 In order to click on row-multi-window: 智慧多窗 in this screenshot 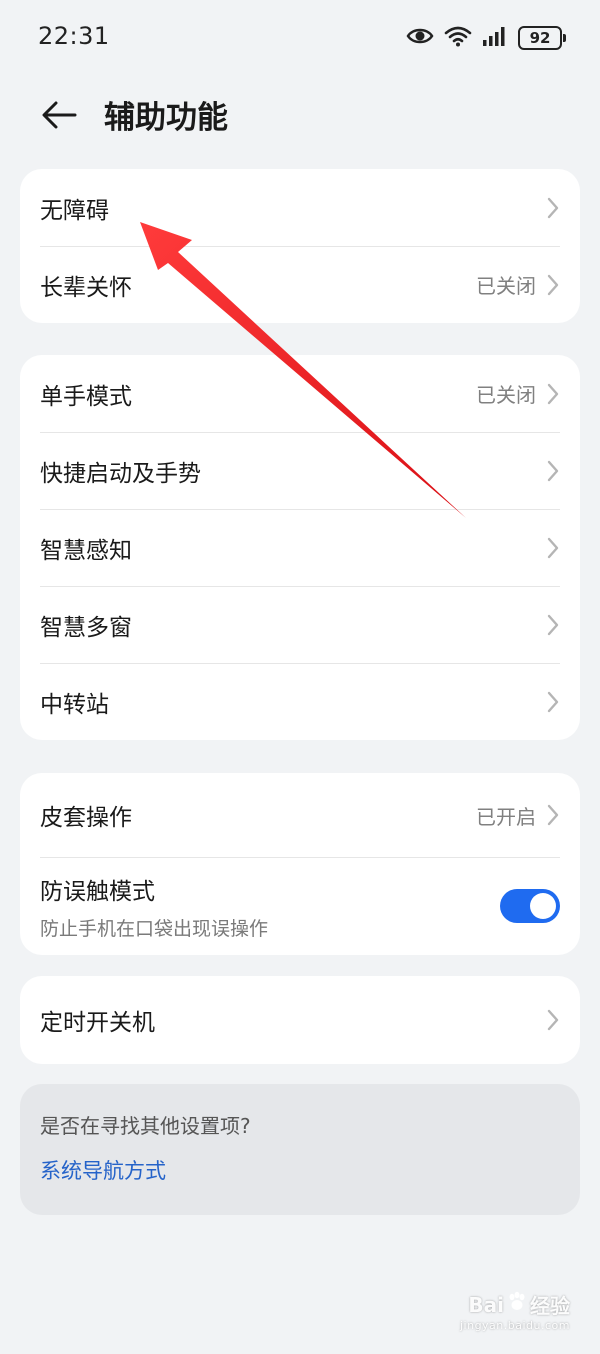, I will do `click(300, 624)`.